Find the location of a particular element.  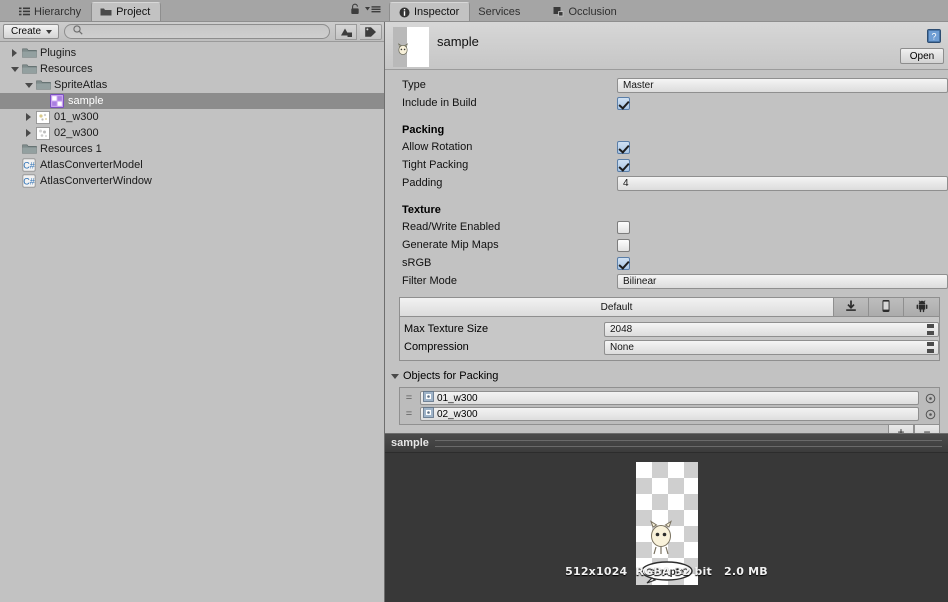

platform-tab-ios is located at coordinates (886, 307).